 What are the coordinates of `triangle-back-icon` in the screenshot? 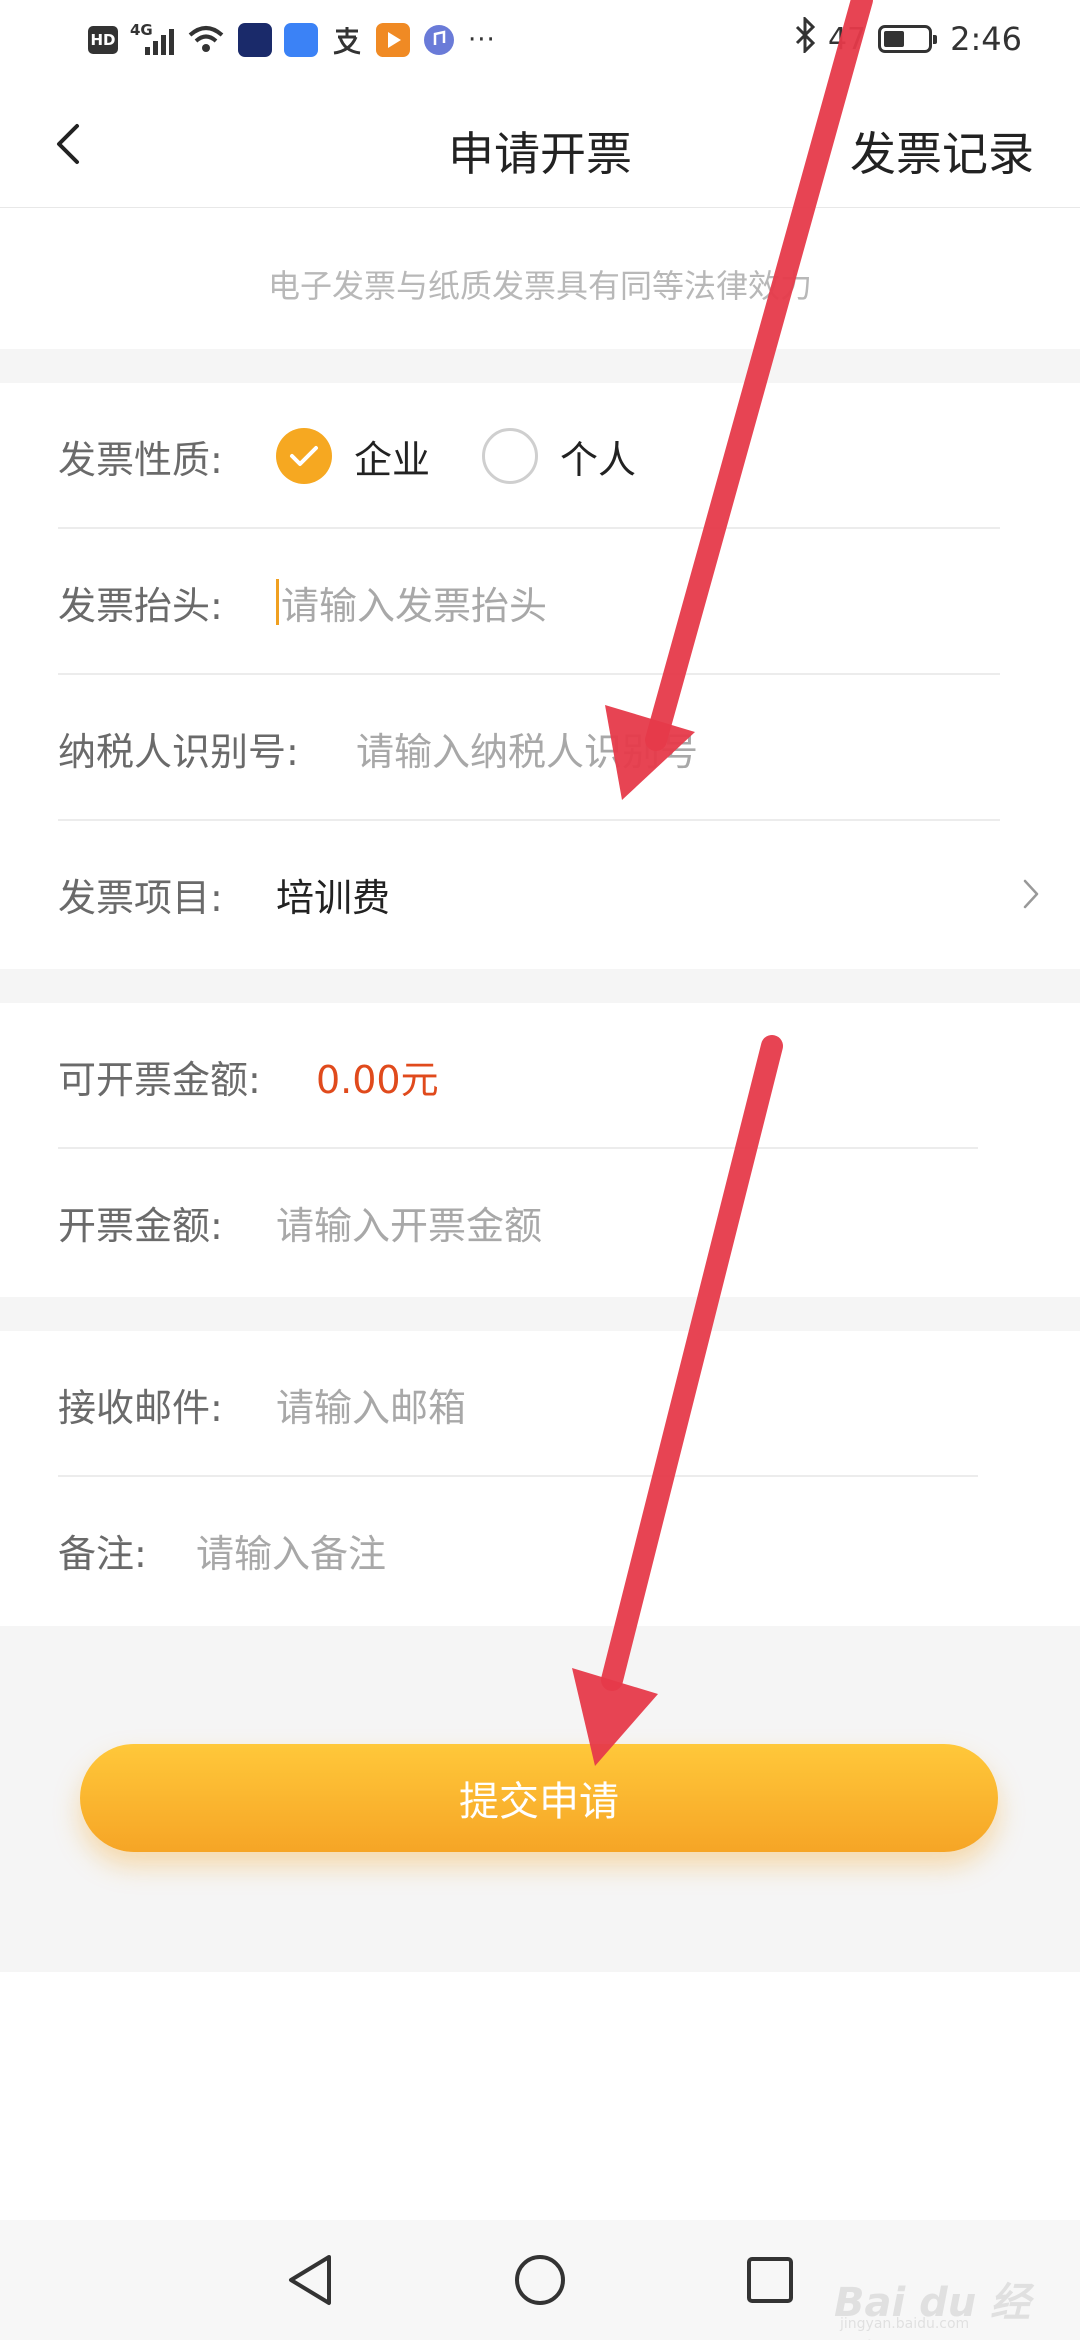 It's located at (310, 2280).